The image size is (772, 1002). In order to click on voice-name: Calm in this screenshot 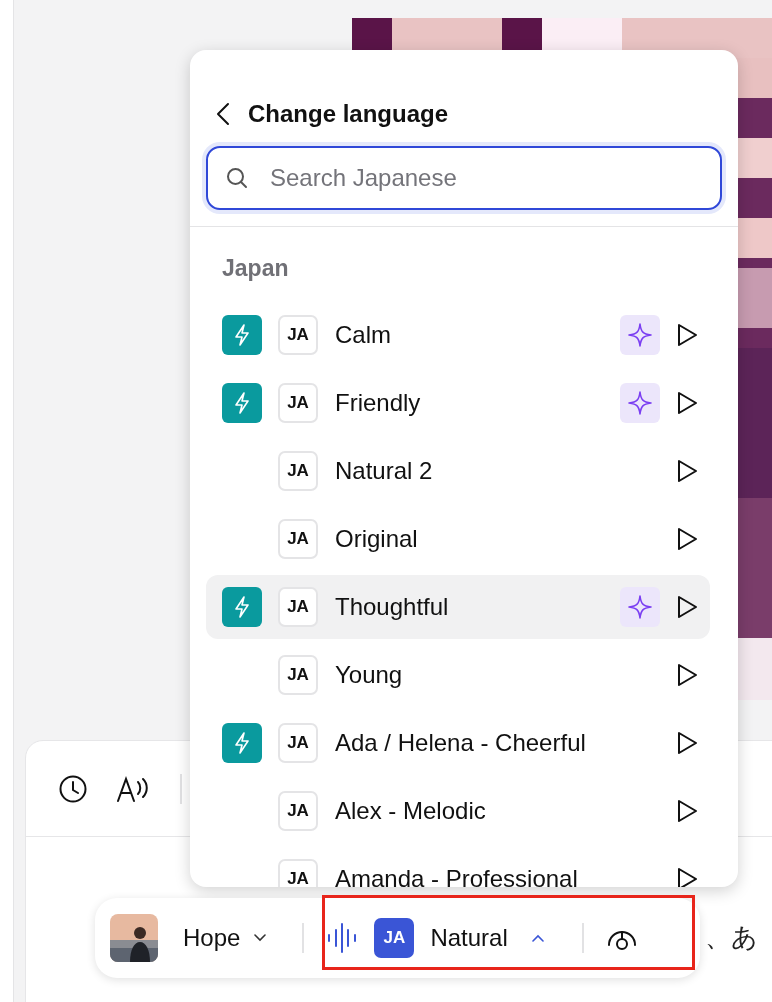, I will do `click(363, 335)`.